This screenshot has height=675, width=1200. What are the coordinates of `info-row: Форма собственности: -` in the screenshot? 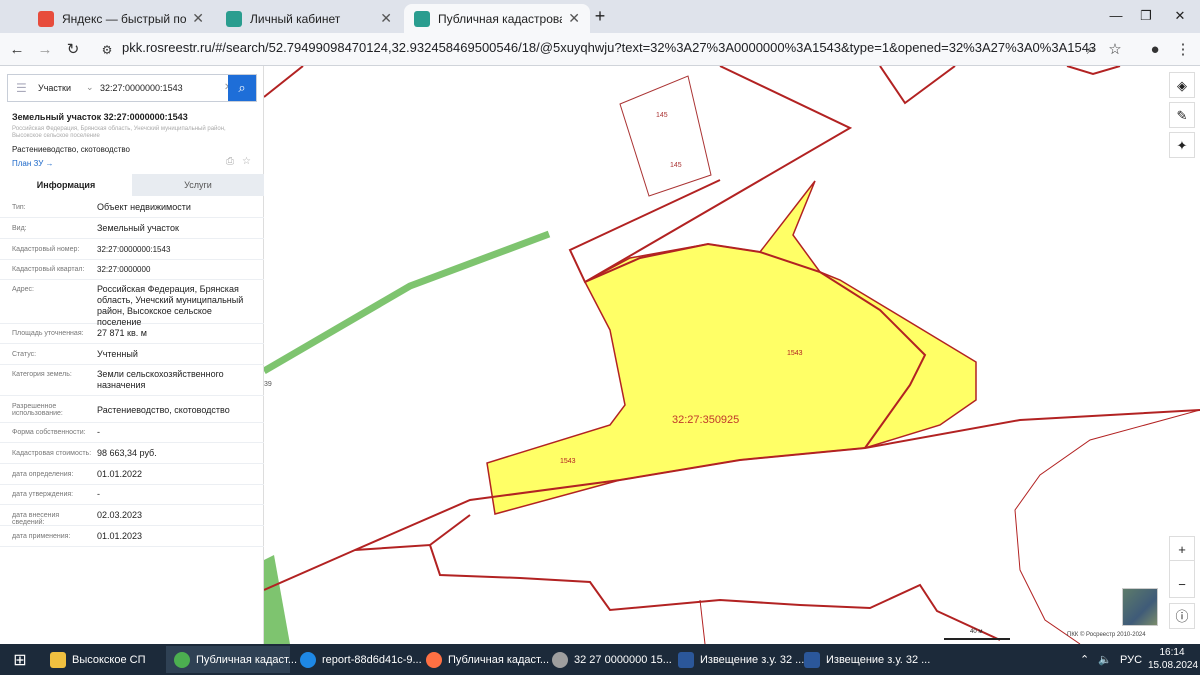 It's located at (132, 433).